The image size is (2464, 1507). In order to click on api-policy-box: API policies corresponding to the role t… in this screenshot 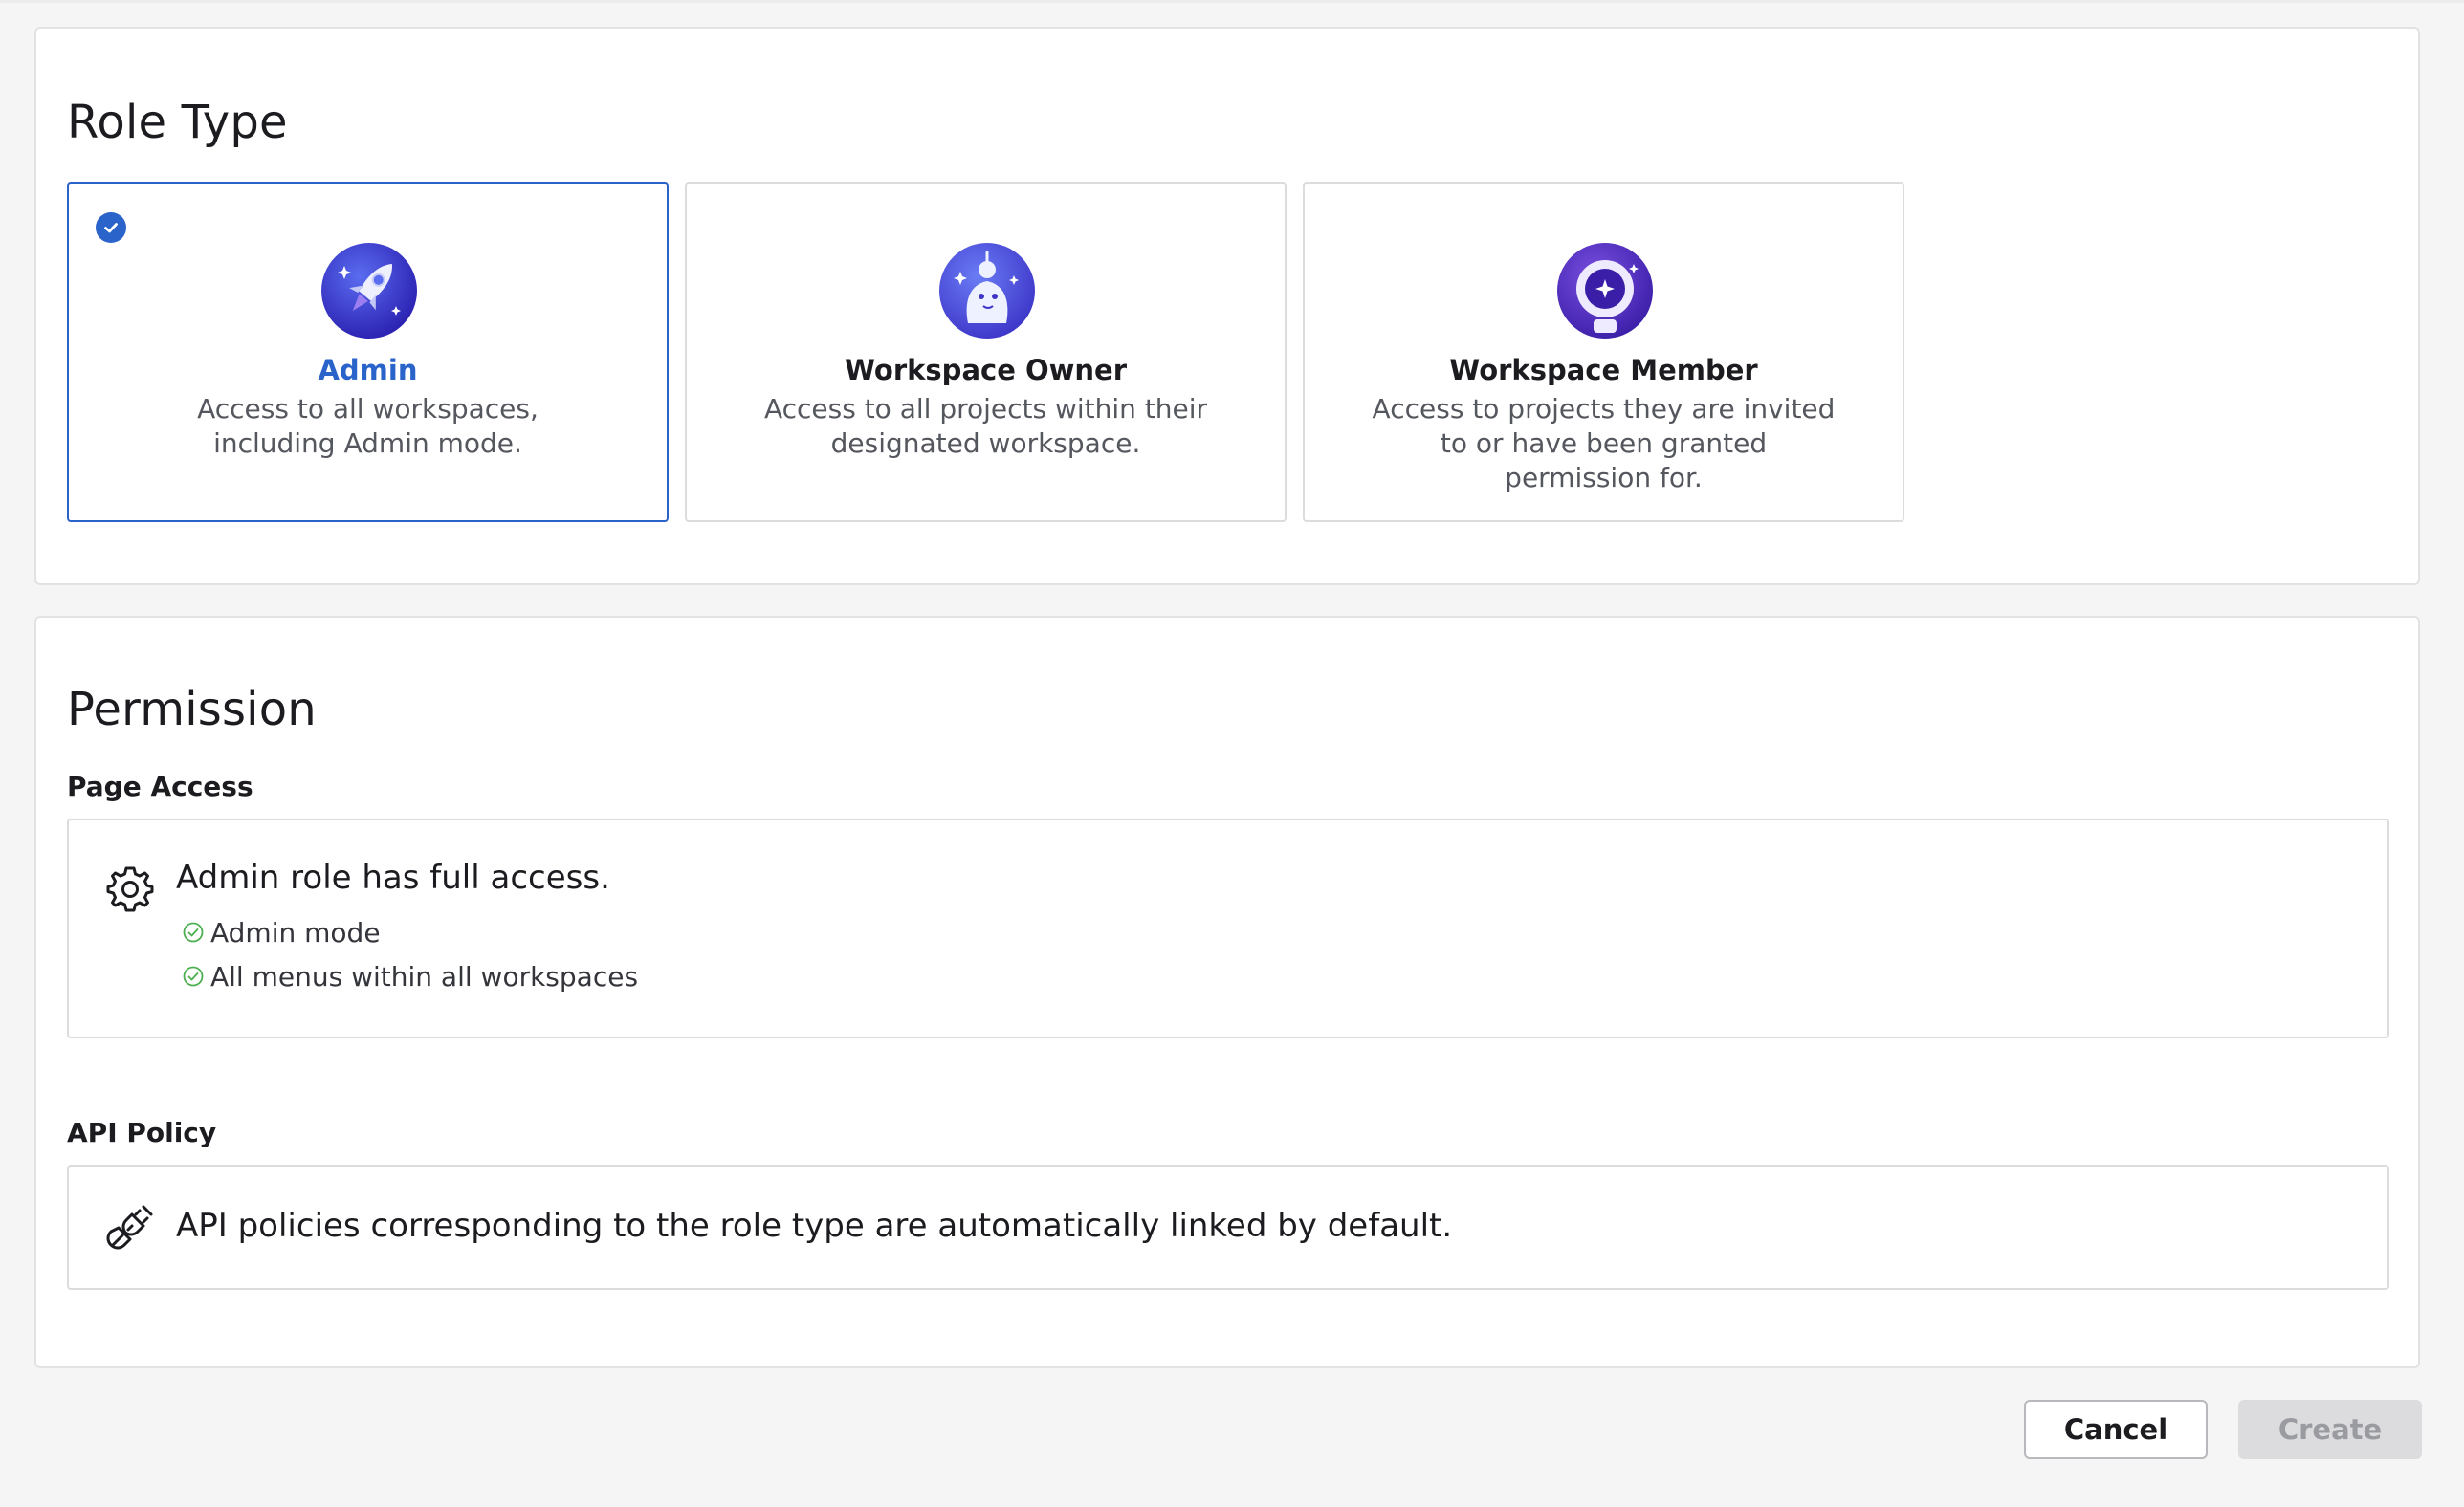, I will do `click(1228, 1228)`.